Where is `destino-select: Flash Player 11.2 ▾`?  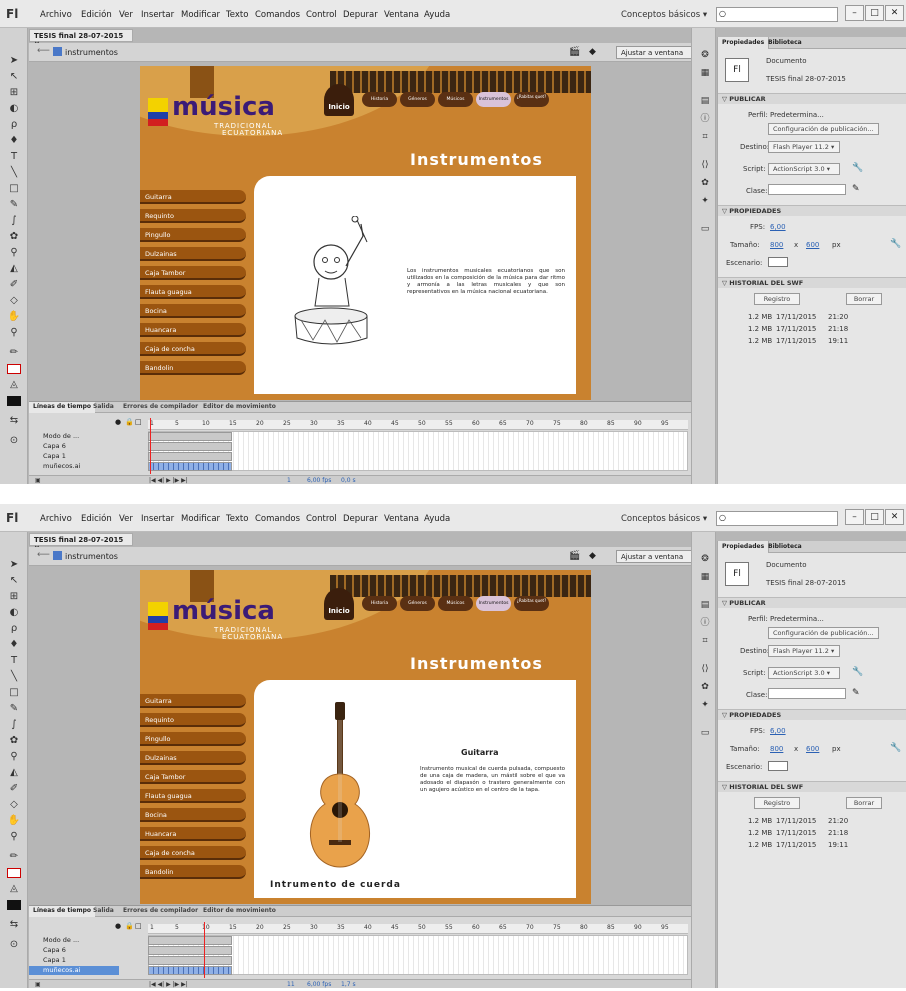
destino-select: Flash Player 11.2 ▾ is located at coordinates (804, 147).